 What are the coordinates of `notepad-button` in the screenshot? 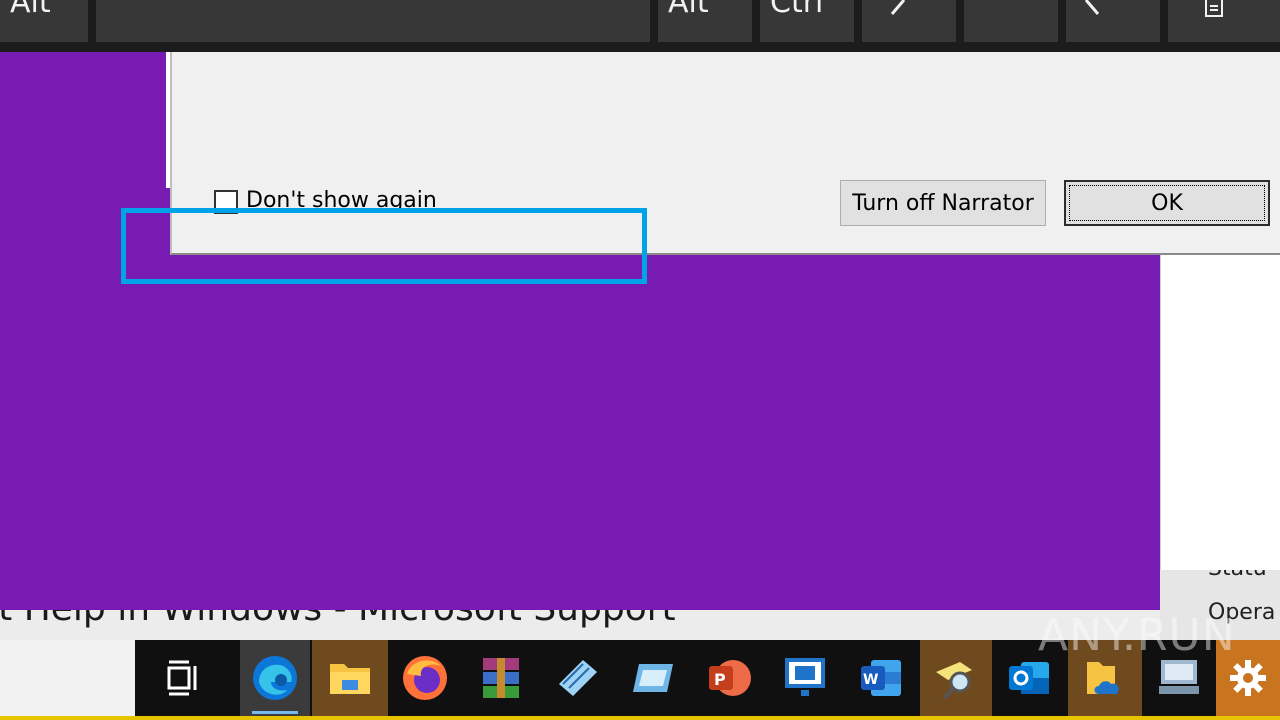 It's located at (577, 678).